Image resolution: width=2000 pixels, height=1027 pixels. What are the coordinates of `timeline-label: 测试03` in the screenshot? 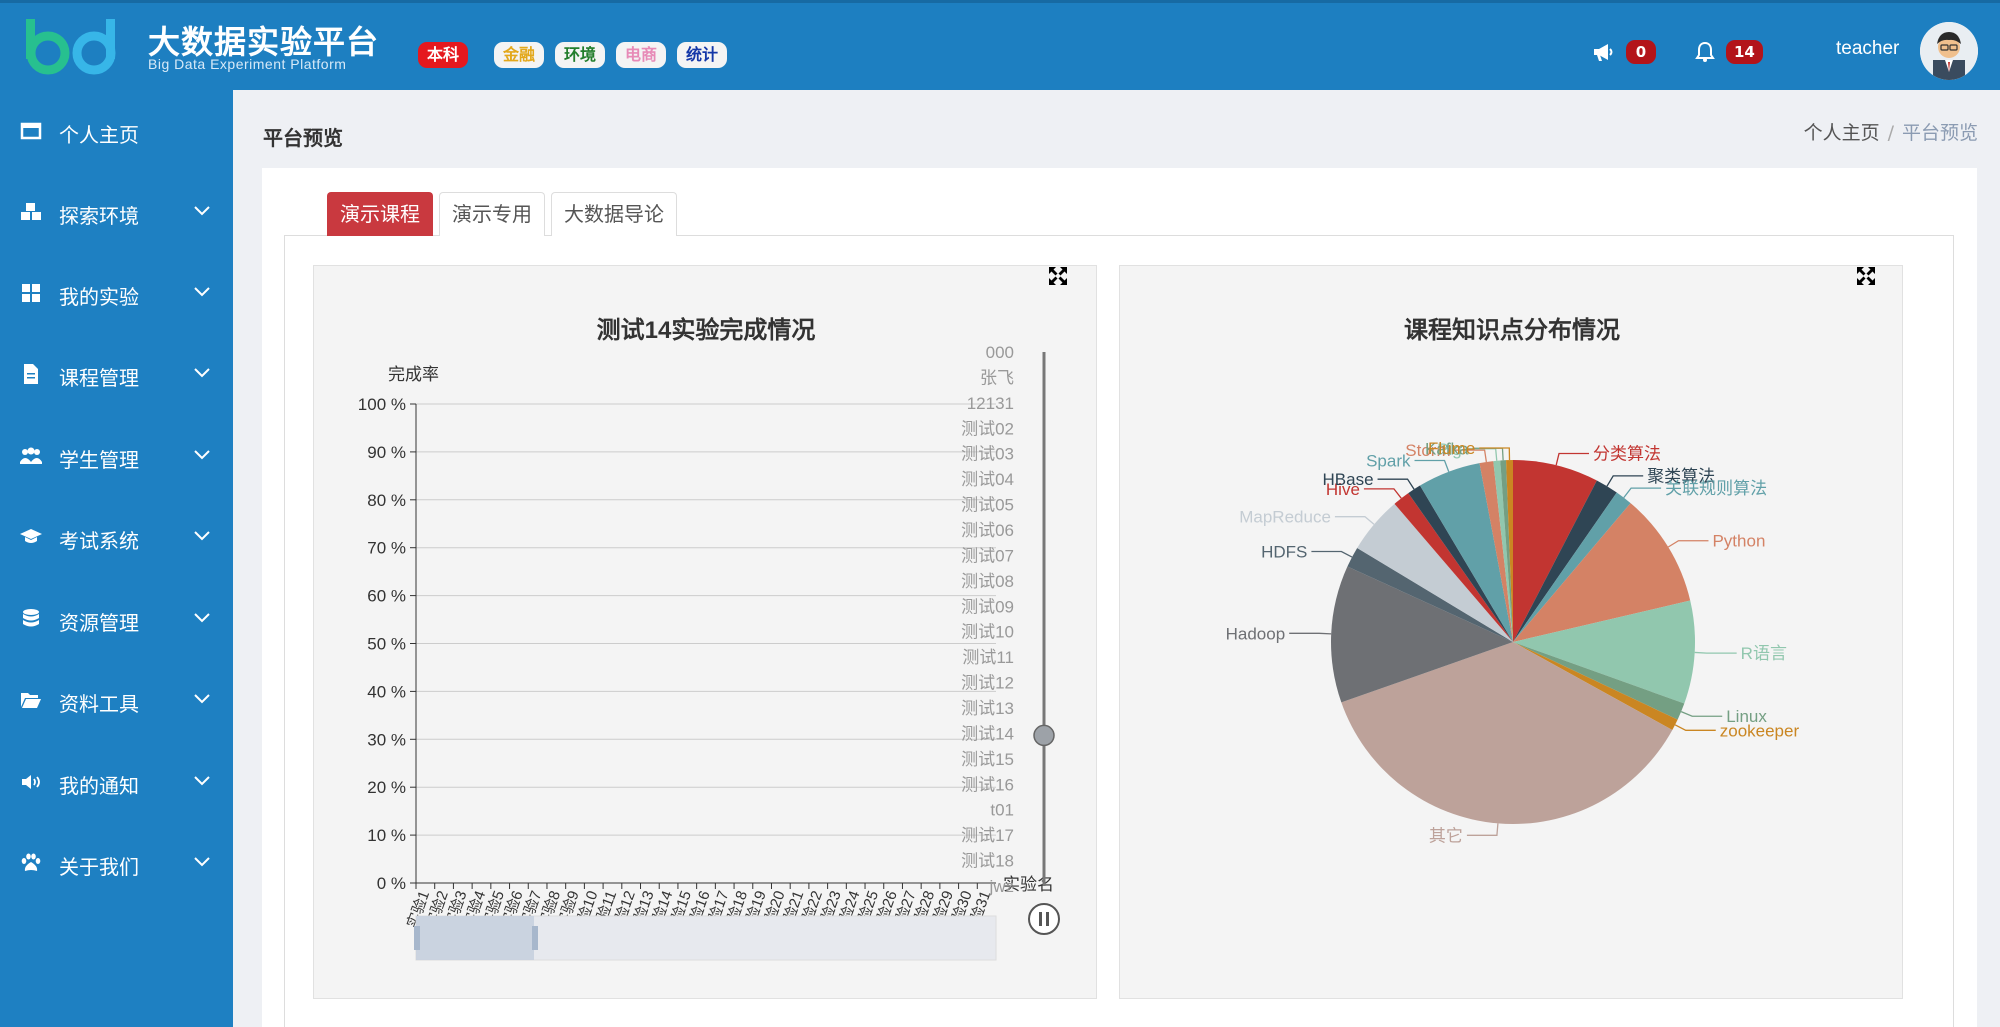 It's located at (987, 454).